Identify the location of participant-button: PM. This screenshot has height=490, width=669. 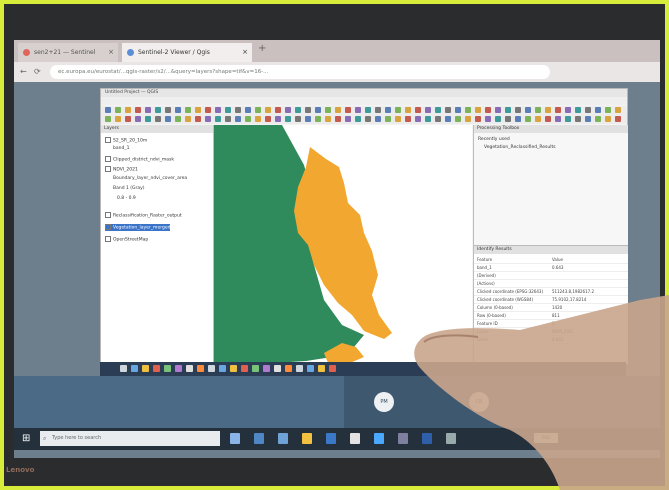
(384, 402).